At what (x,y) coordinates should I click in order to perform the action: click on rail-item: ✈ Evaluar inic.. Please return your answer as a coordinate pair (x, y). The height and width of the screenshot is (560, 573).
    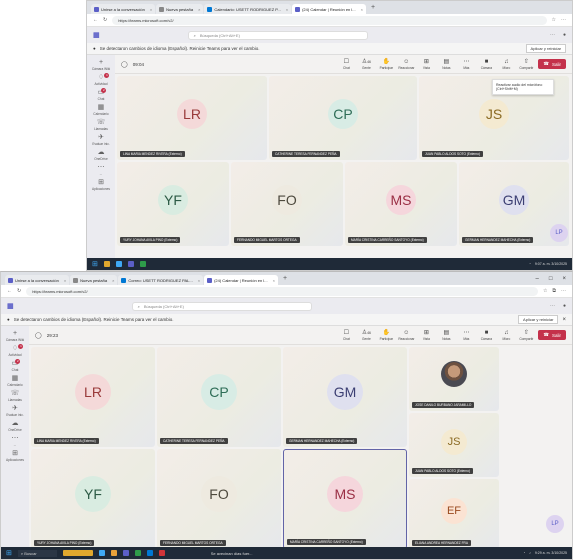
    Looking at the image, I should click on (100, 140).